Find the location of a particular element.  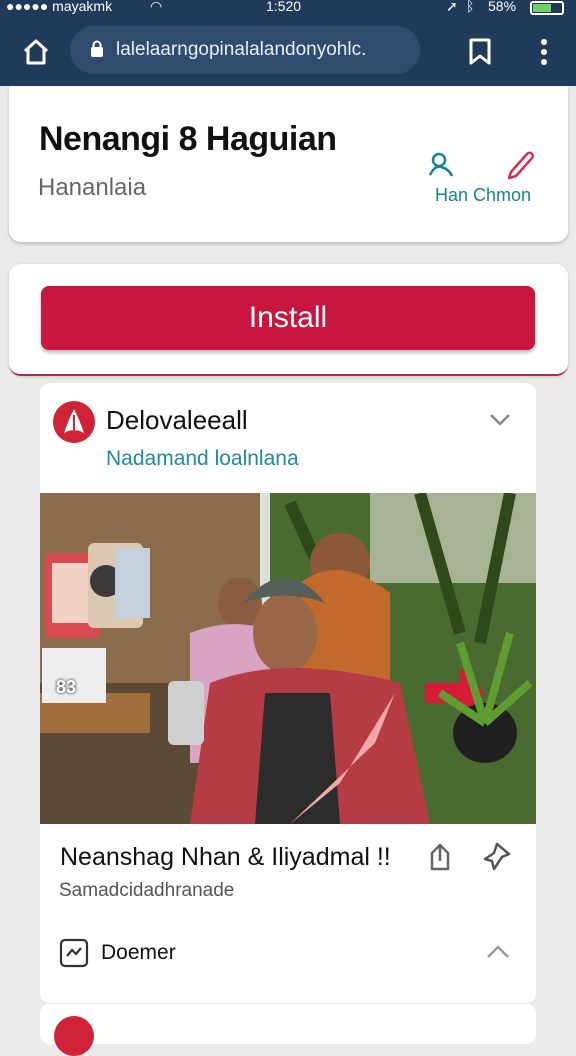

battery-icon is located at coordinates (547, 8).